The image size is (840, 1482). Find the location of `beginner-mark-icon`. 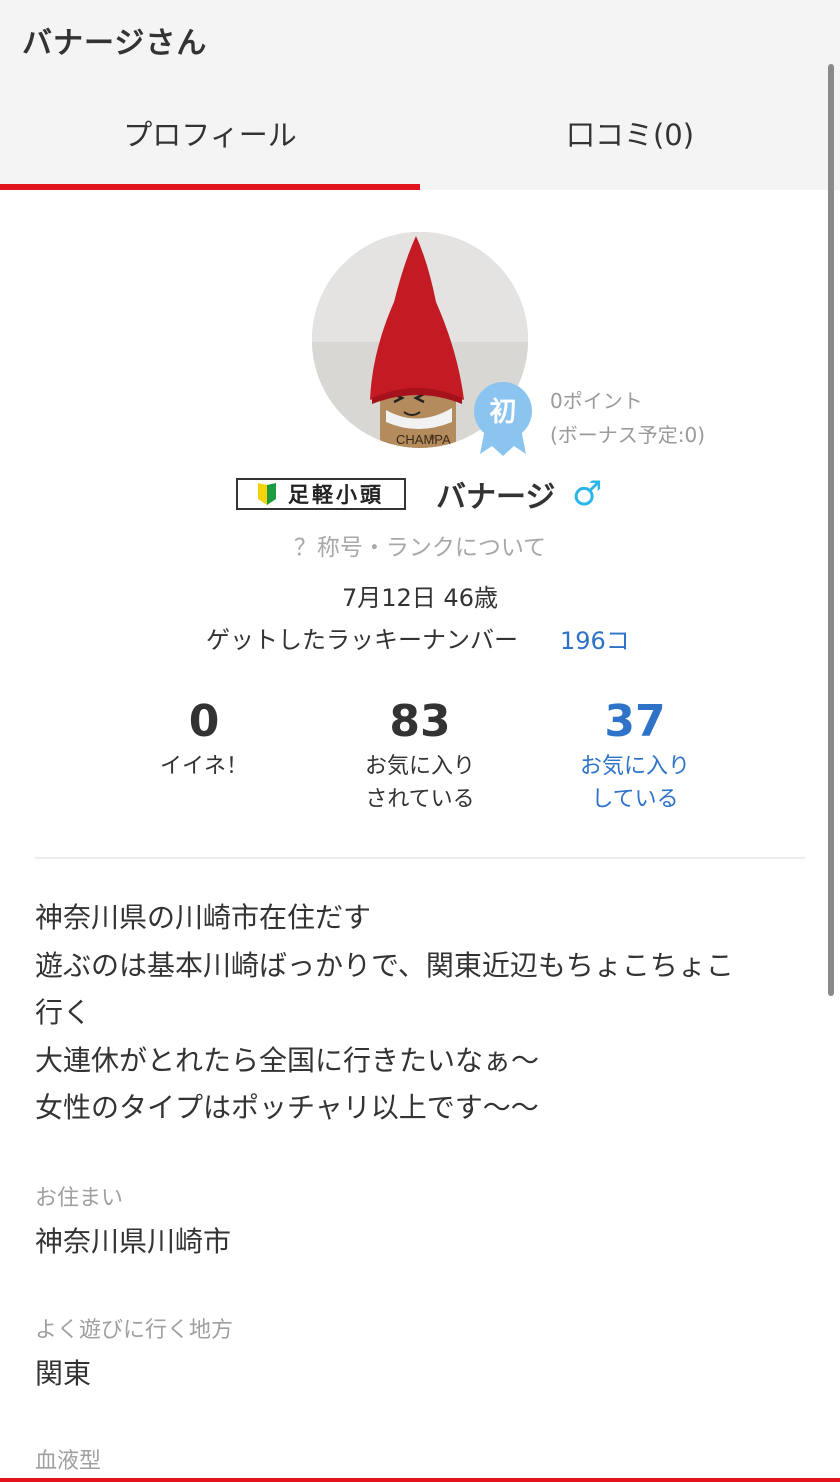

beginner-mark-icon is located at coordinates (267, 494).